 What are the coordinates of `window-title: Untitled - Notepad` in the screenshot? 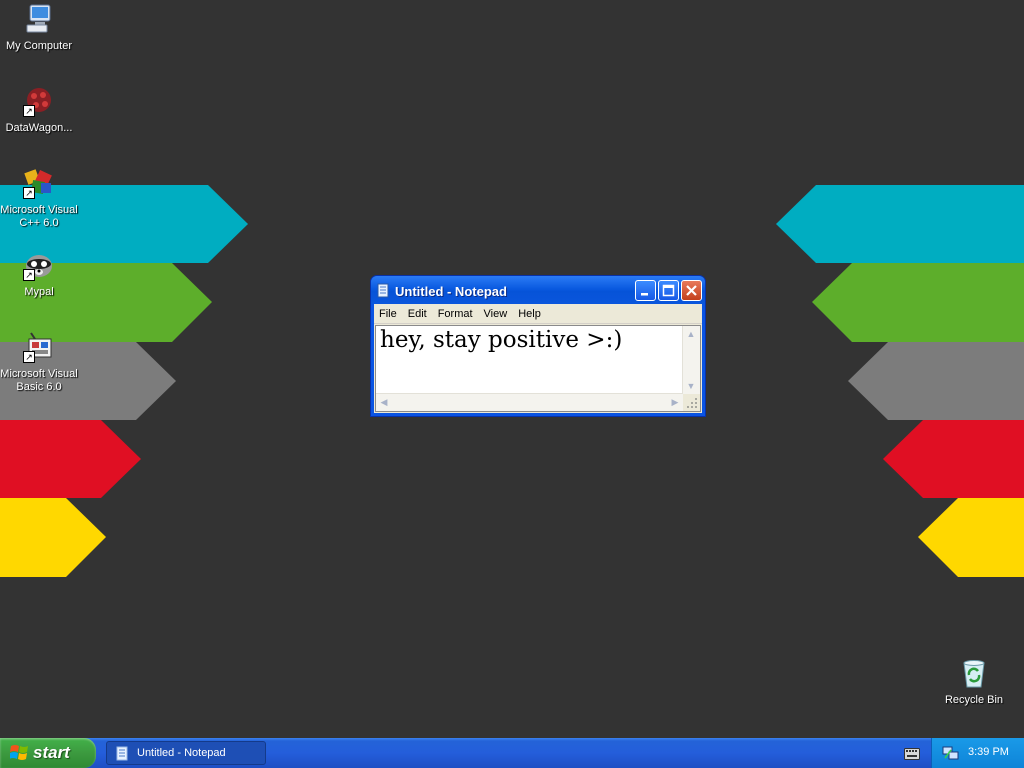 It's located at (451, 291).